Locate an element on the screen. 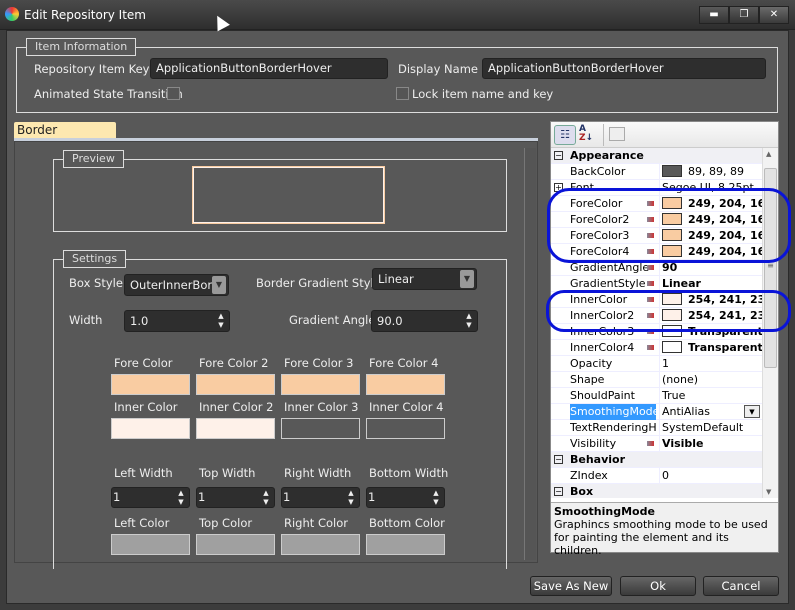 Image resolution: width=795 pixels, height=610 pixels. cancel-button: Cancel is located at coordinates (741, 586).